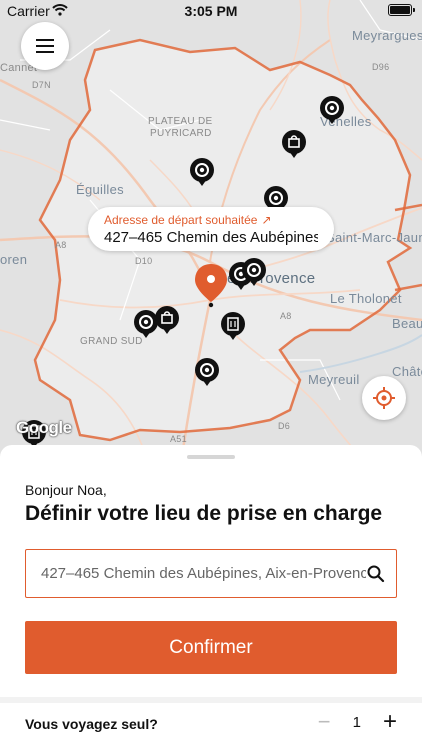  What do you see at coordinates (324, 722) in the screenshot?
I see `decrement-passenger-button: −` at bounding box center [324, 722].